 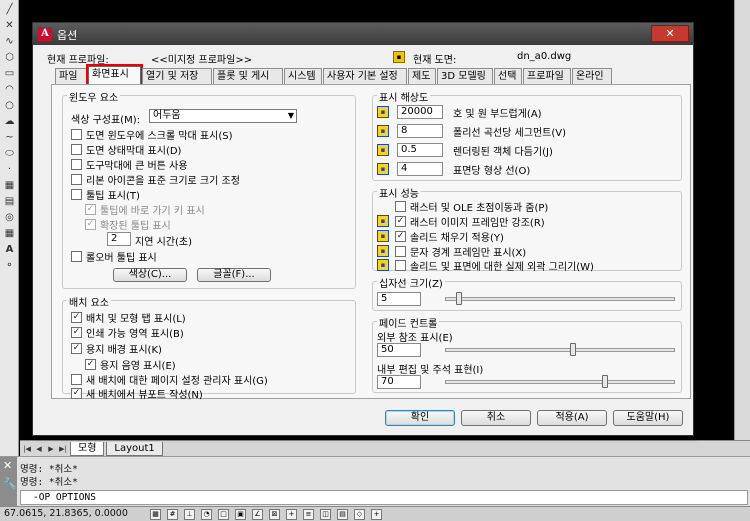 I want to click on polar-tracking-icon: ◔, so click(x=206, y=514).